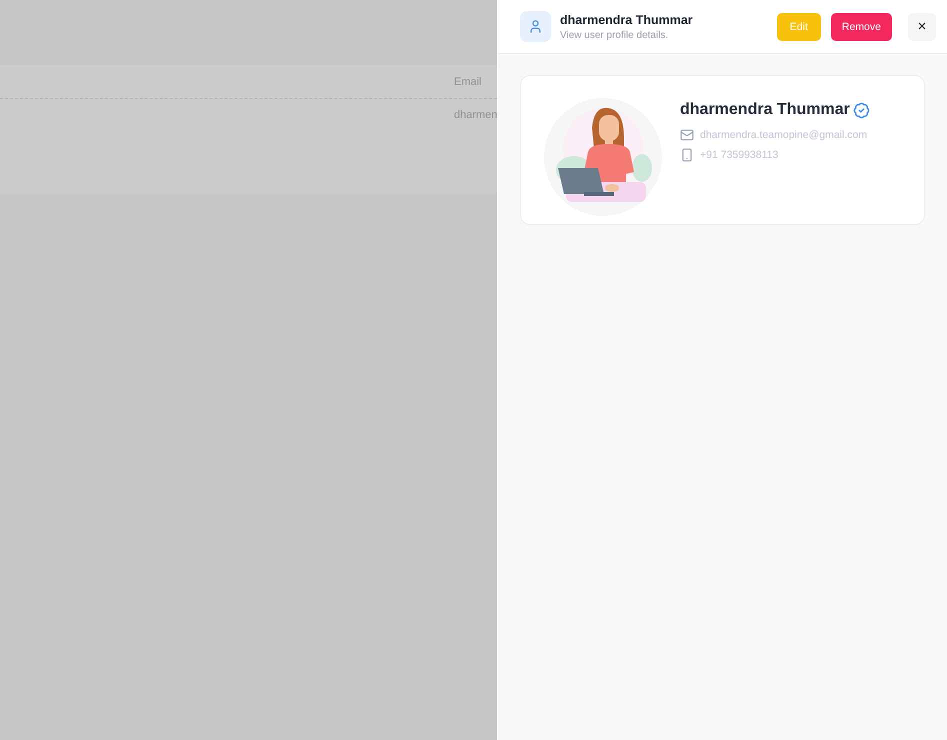  What do you see at coordinates (475, 115) in the screenshot?
I see `table-cell: dharmen` at bounding box center [475, 115].